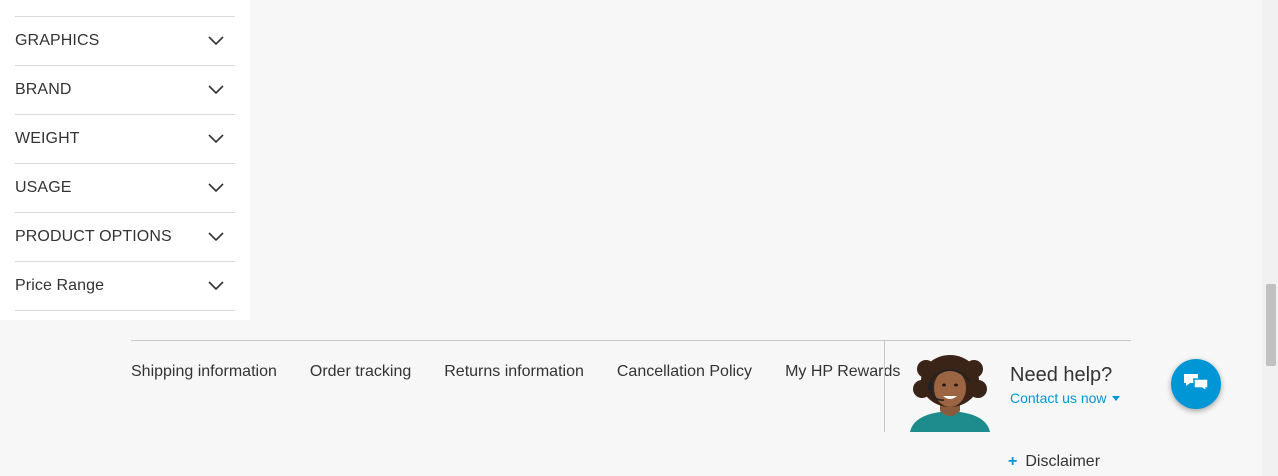  Describe the element at coordinates (1063, 461) in the screenshot. I see `disclaimer-label: Disclaimer` at that location.